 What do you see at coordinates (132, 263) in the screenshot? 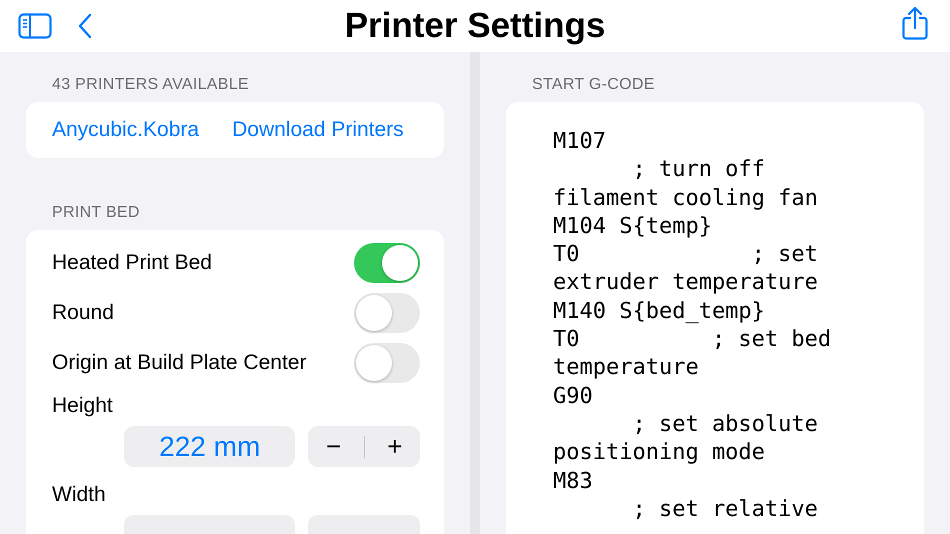
I see `toggle-label: Heated Print Bed` at bounding box center [132, 263].